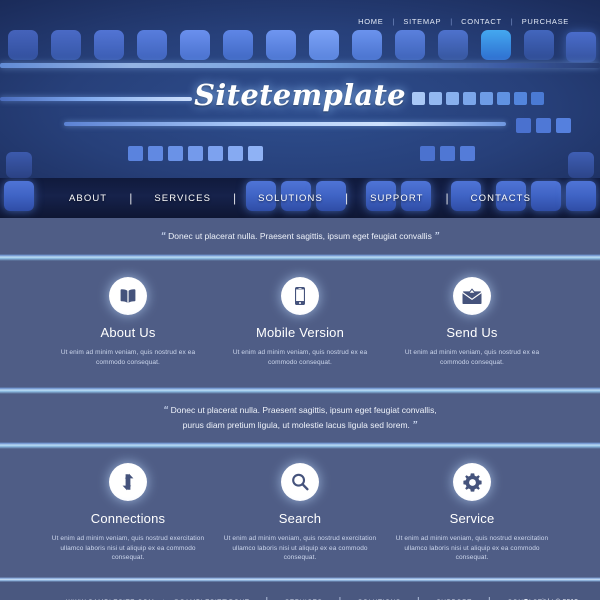  Describe the element at coordinates (472, 296) in the screenshot. I see `envelope-icon` at that location.